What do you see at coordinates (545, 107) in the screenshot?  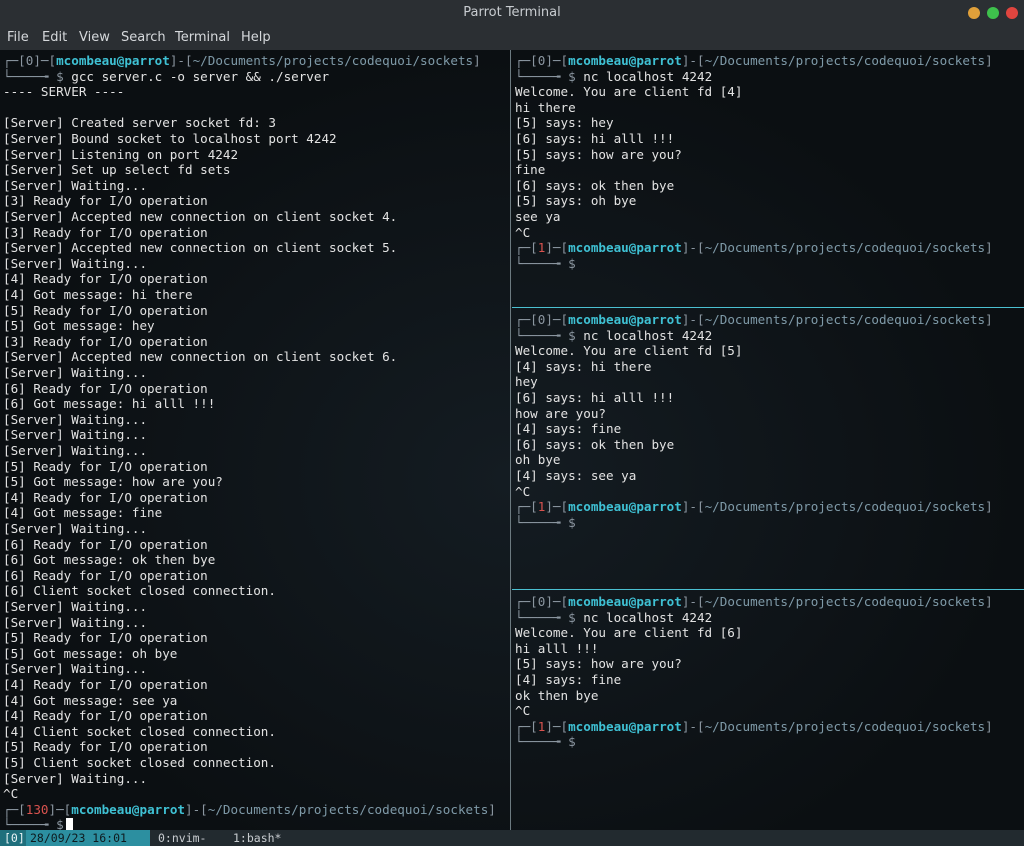 I see `output-line: hi there` at bounding box center [545, 107].